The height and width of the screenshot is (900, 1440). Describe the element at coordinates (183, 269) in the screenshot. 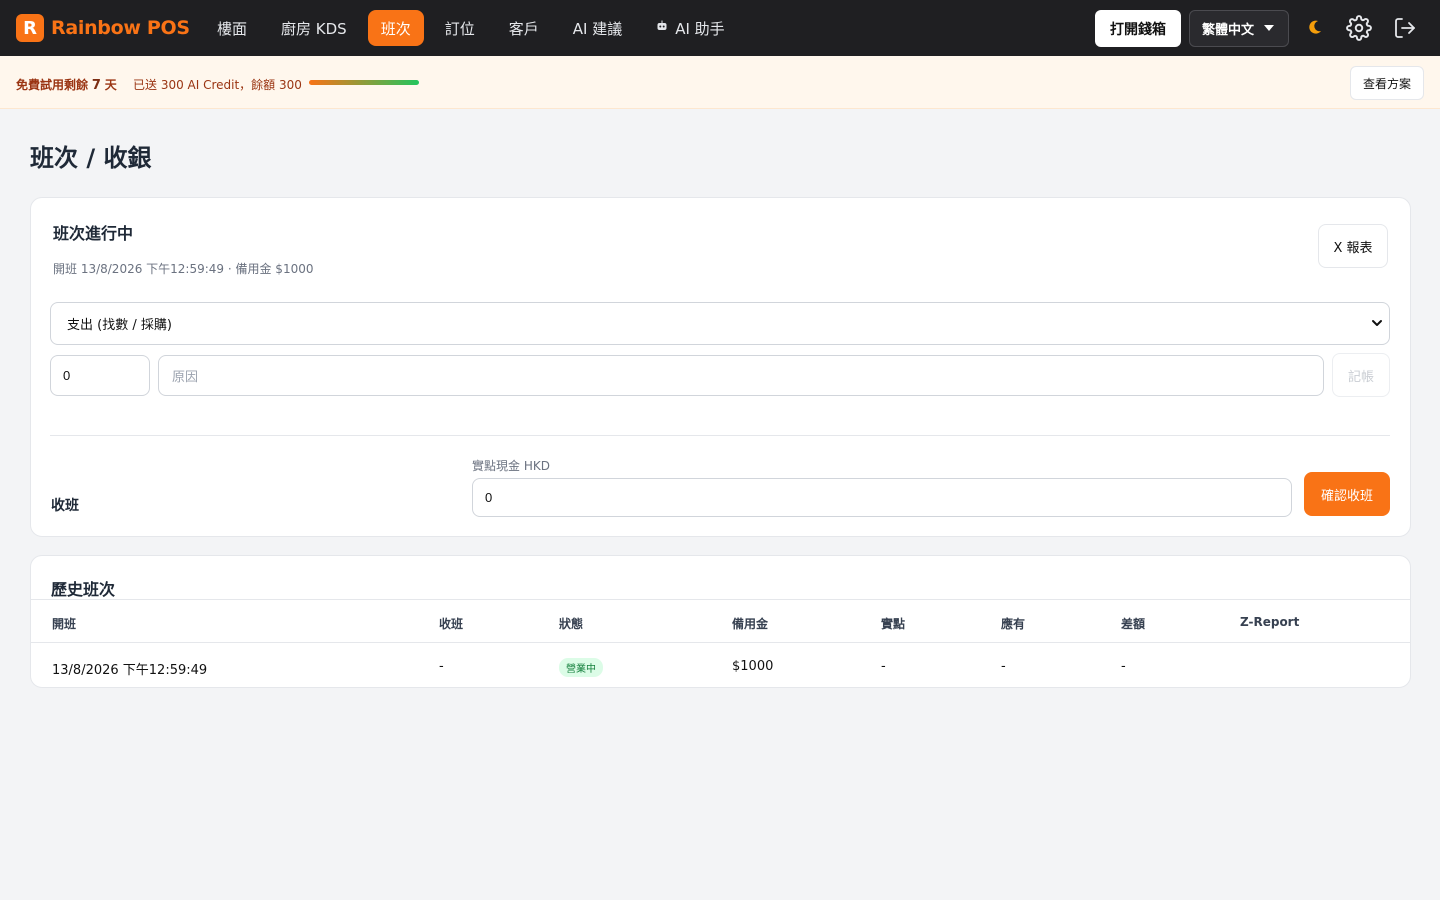

I see `current-shift-meta: 開班 13/8/2026 下午12:59:49 · 備用金 $1000` at that location.